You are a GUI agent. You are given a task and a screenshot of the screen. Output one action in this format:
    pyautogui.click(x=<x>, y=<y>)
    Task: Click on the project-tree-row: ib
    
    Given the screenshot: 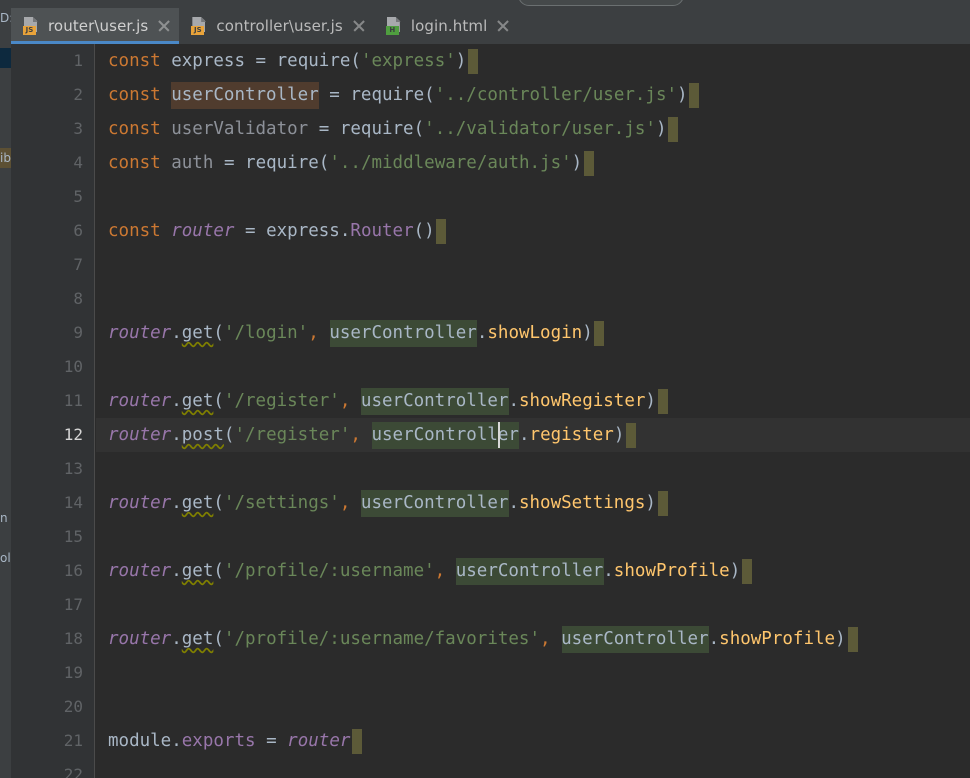 What is the action you would take?
    pyautogui.click(x=5, y=158)
    